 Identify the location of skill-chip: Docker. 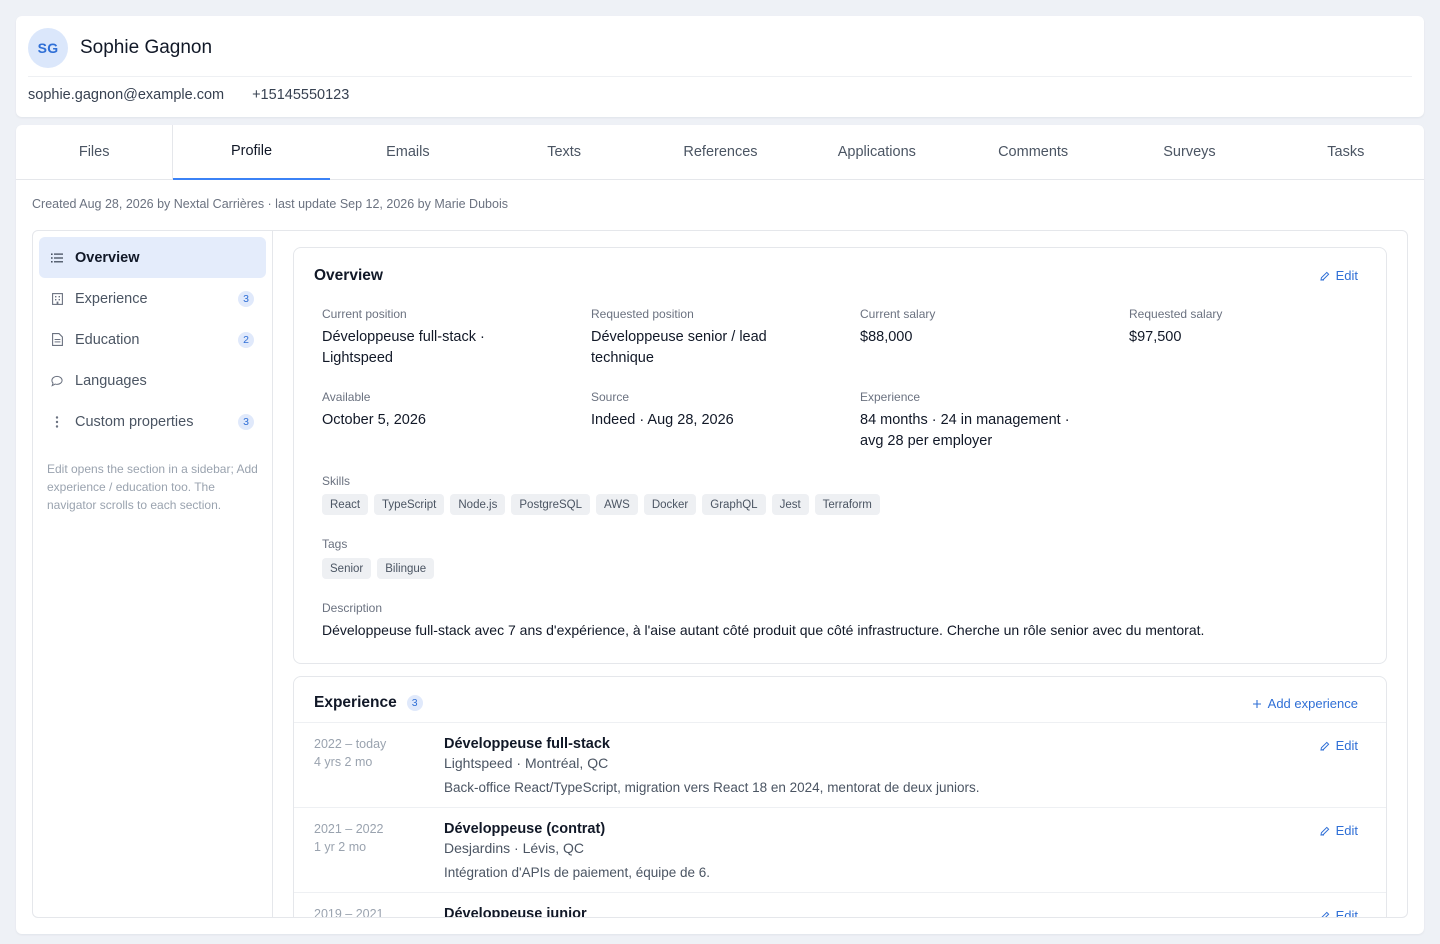
(670, 504).